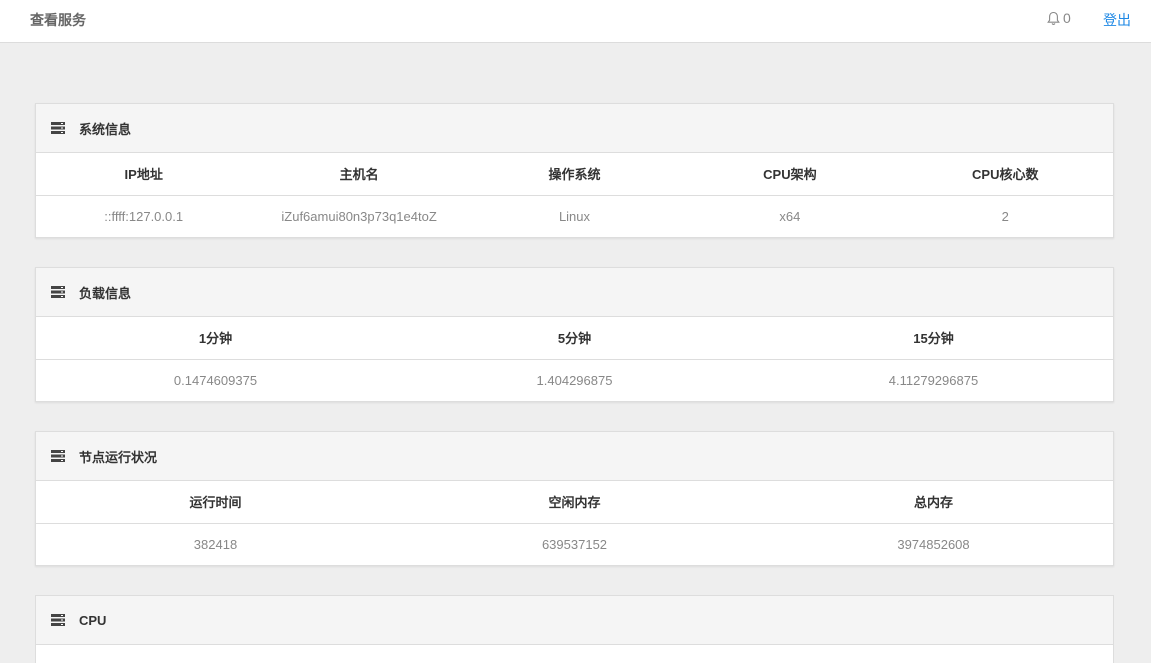  I want to click on total-memory-value: 3974852608, so click(933, 544).